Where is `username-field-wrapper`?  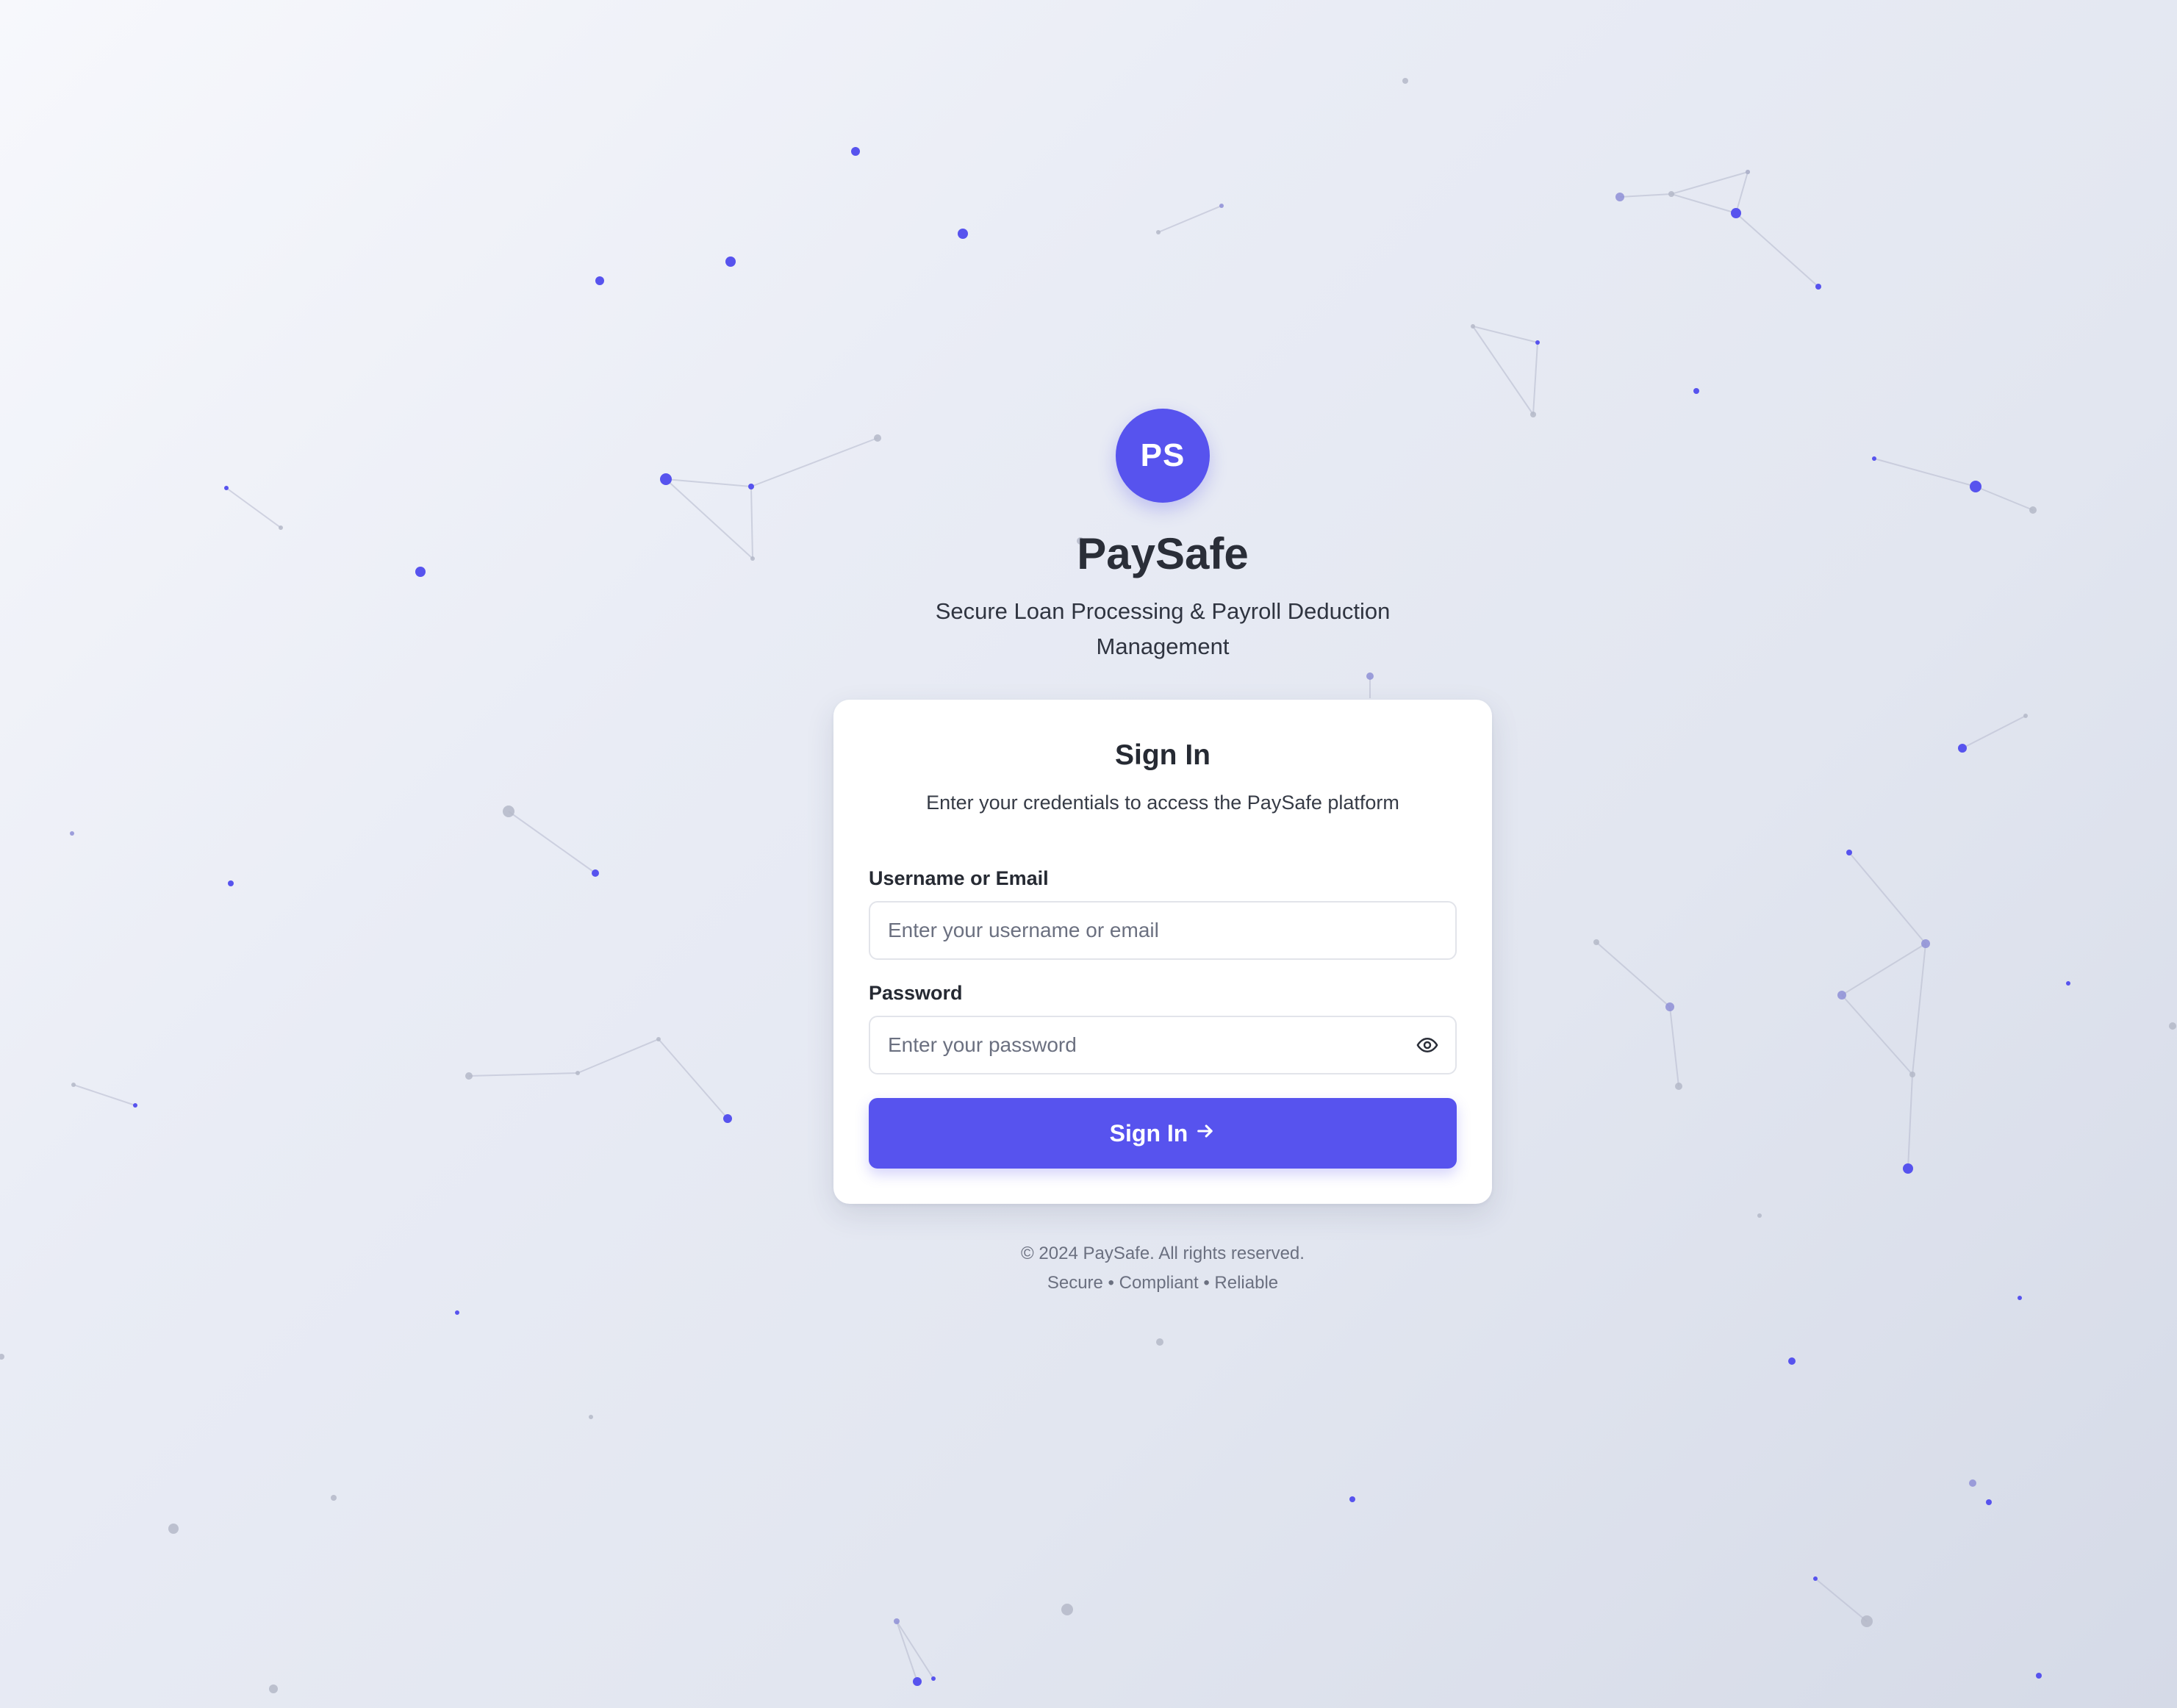 username-field-wrapper is located at coordinates (1163, 931).